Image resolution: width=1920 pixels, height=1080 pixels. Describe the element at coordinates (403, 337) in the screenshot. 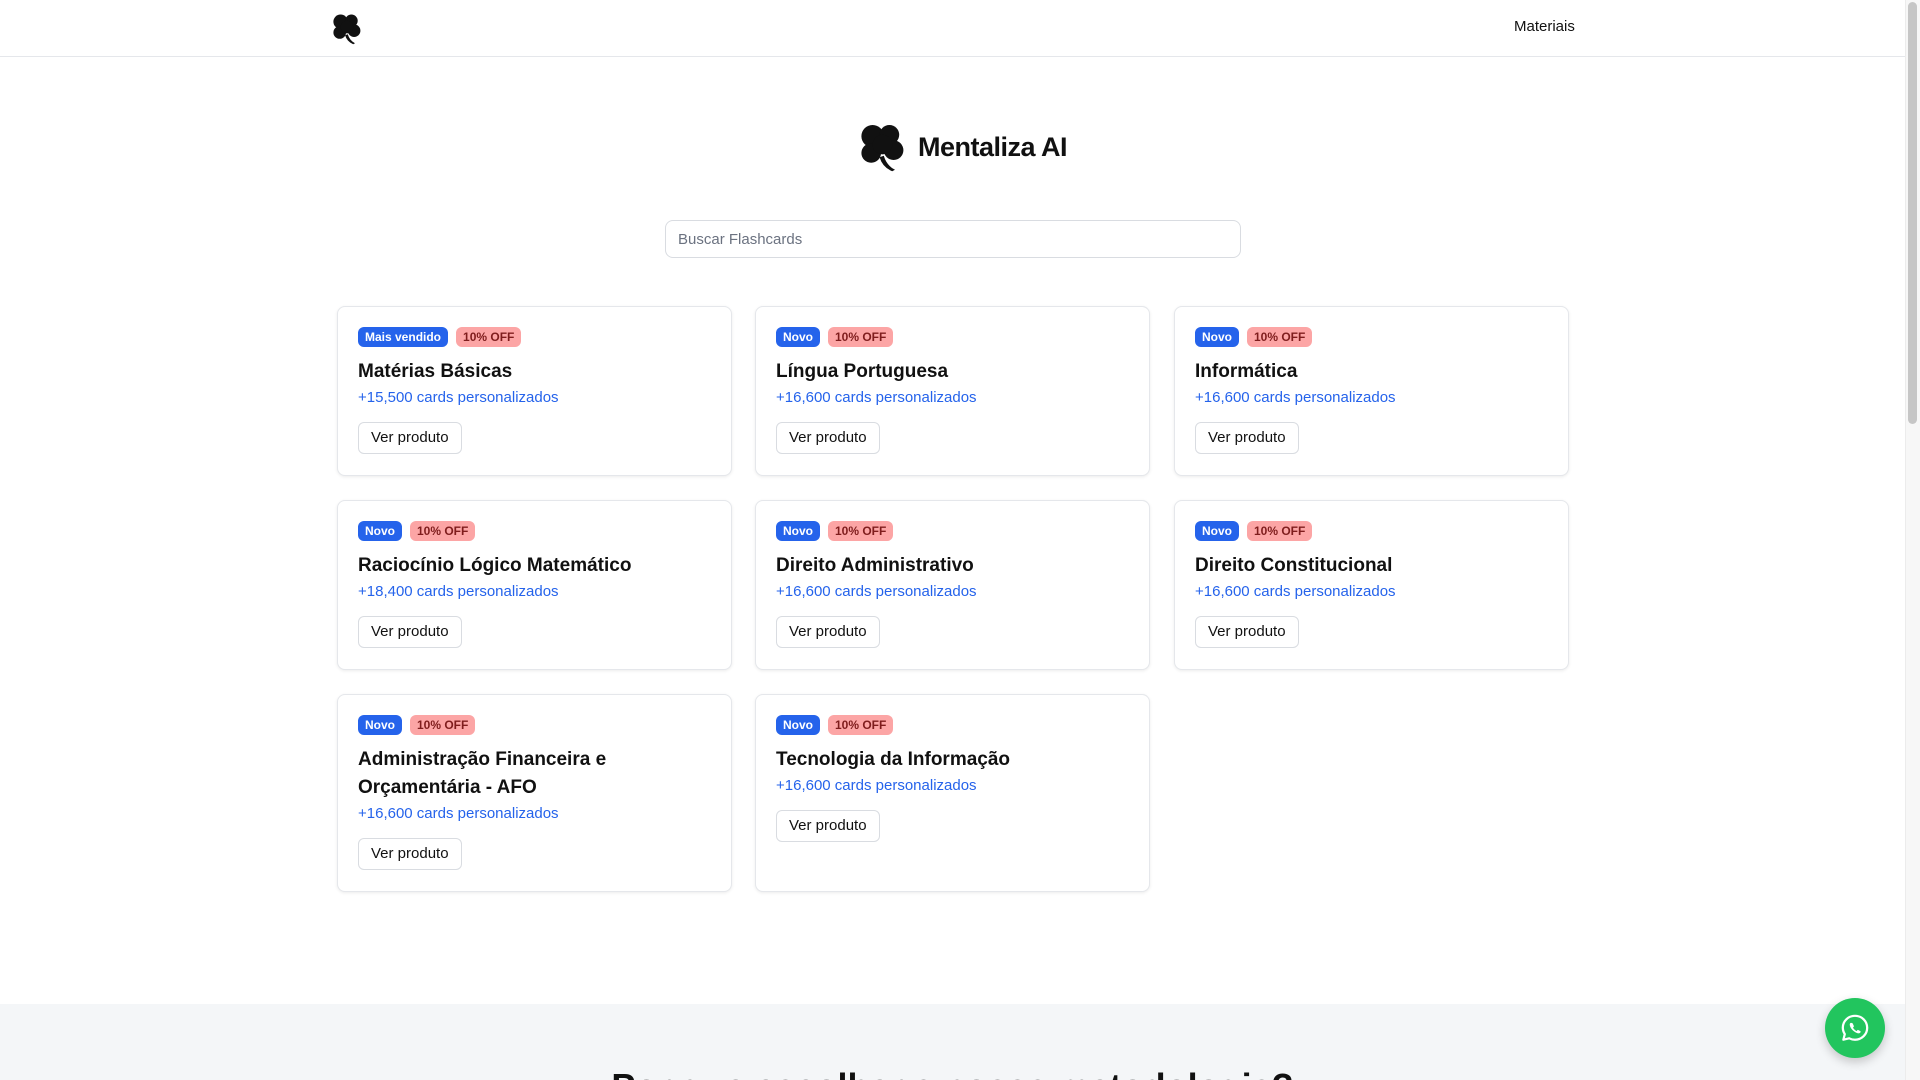

I see `best-seller-badge: Mais vendido` at that location.